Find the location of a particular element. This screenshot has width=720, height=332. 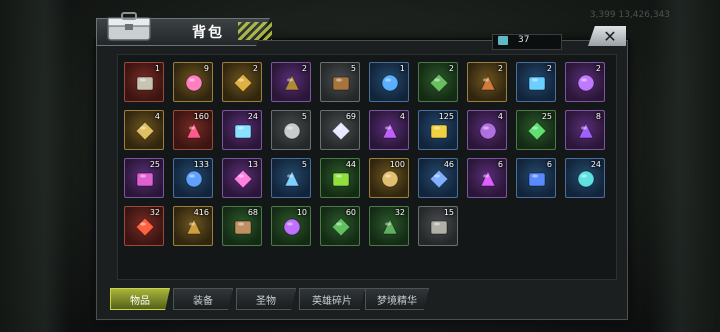

octopus-icon is located at coordinates (243, 131).